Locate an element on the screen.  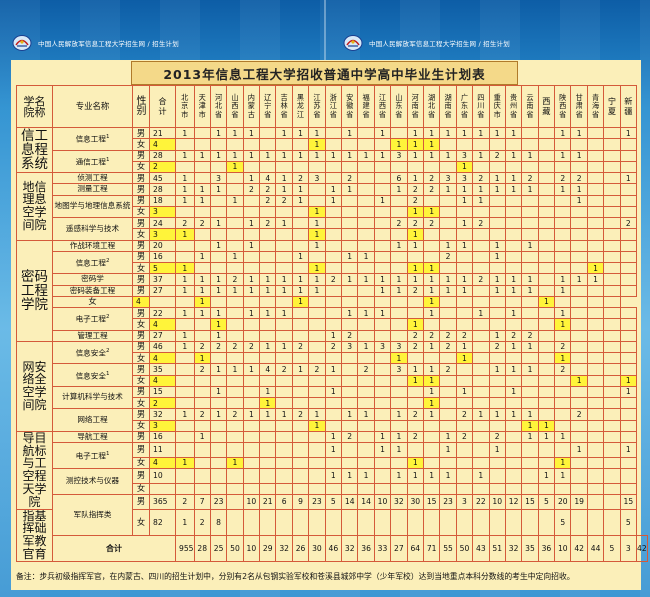
major-name: 电子工程2 is located at coordinates (92, 319).